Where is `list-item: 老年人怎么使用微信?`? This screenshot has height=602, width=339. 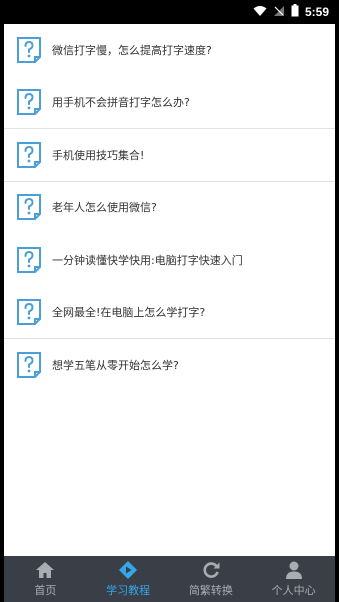 list-item: 老年人怎么使用微信? is located at coordinates (169, 208).